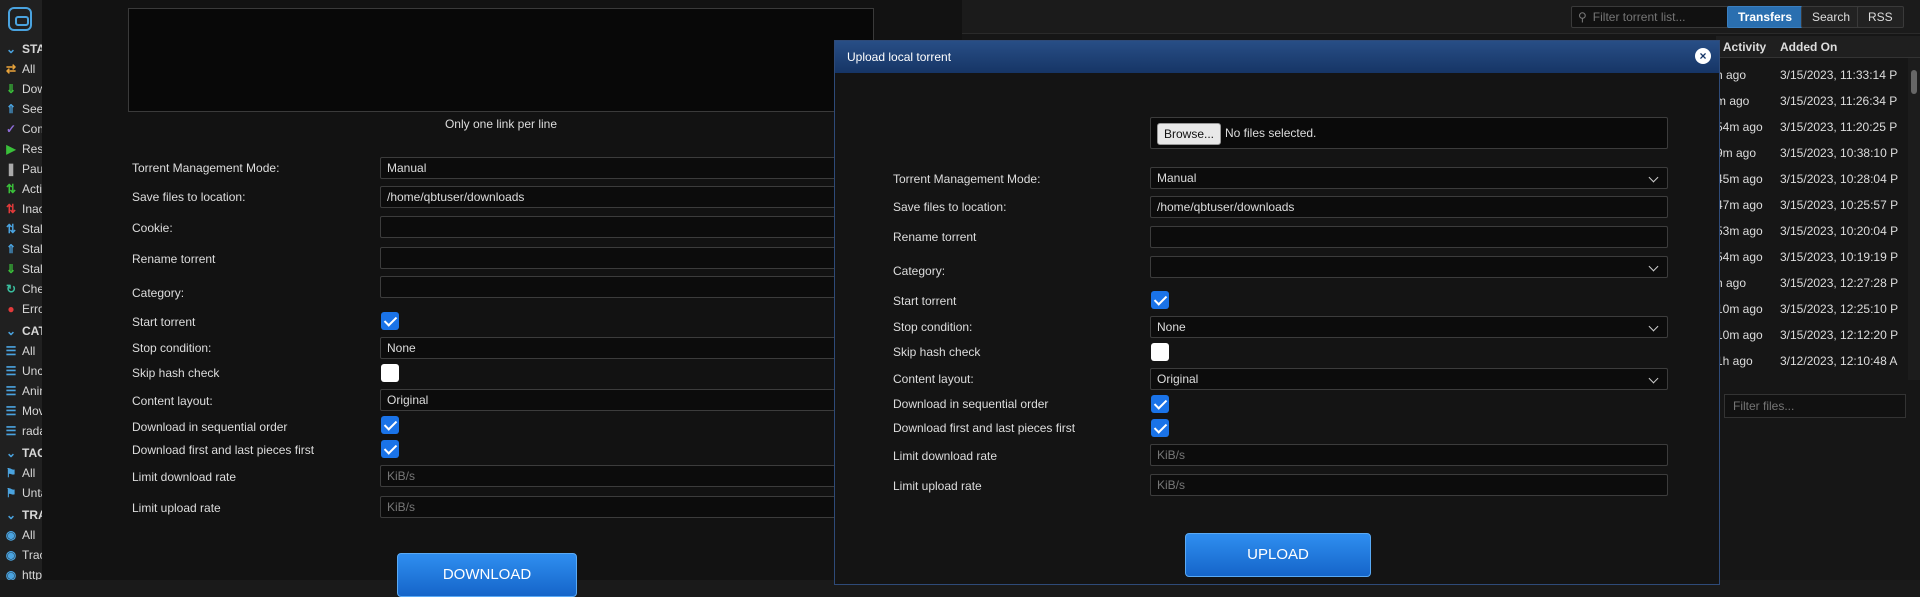 The height and width of the screenshot is (597, 1920). I want to click on sidebar-item: ◉ Trackerless, so click(23, 555).